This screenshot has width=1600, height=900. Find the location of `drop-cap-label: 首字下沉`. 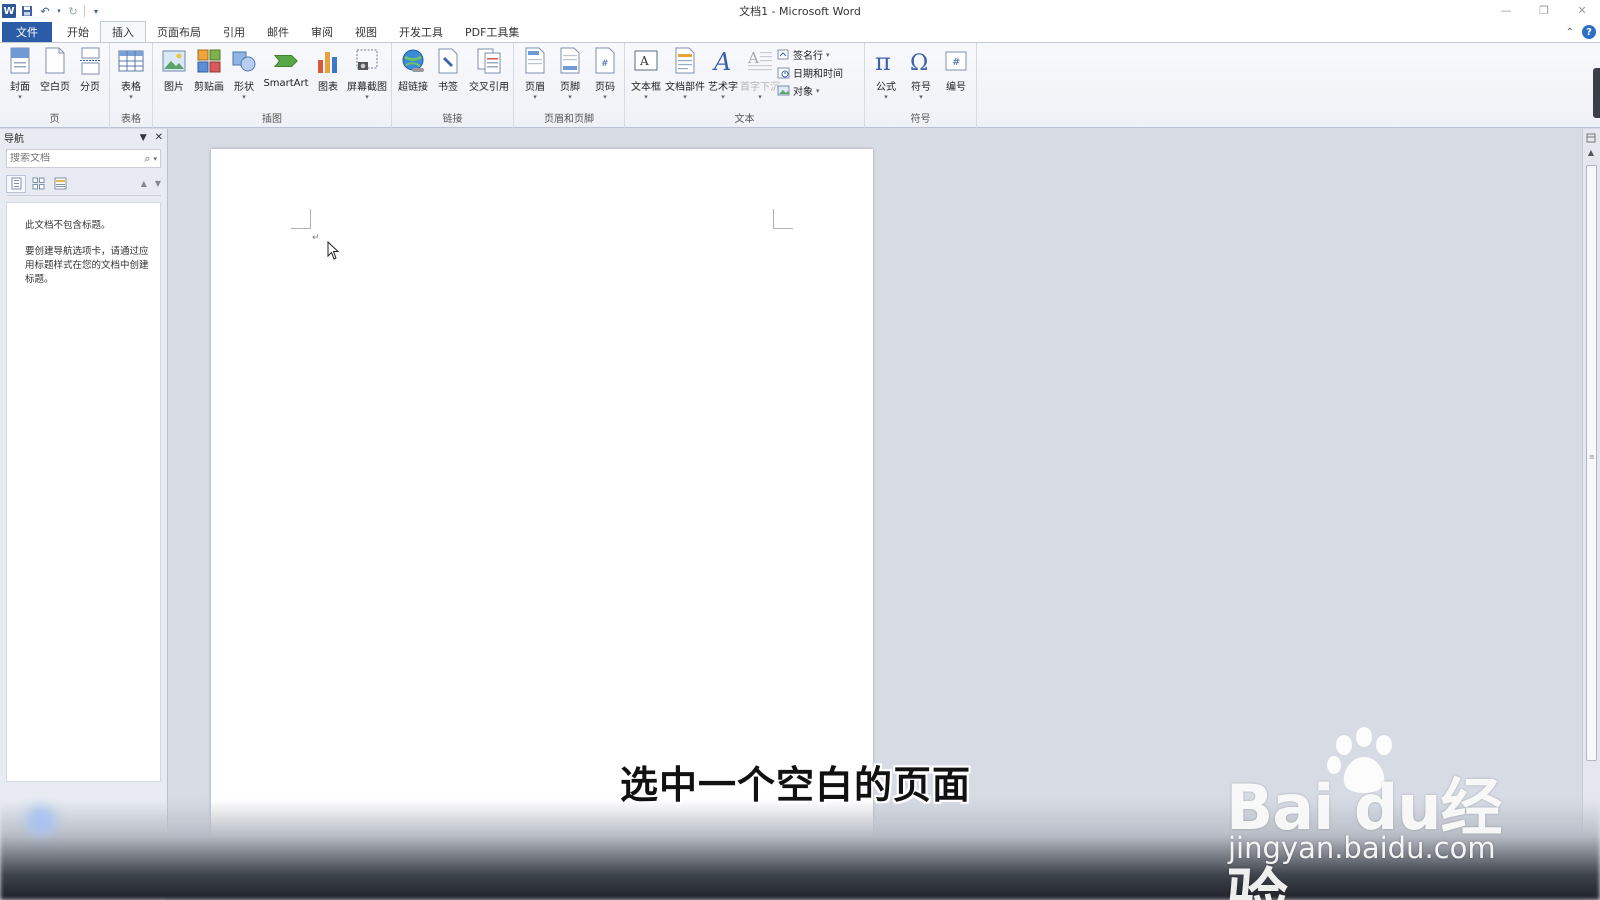

drop-cap-label: 首字下沉 is located at coordinates (760, 87).